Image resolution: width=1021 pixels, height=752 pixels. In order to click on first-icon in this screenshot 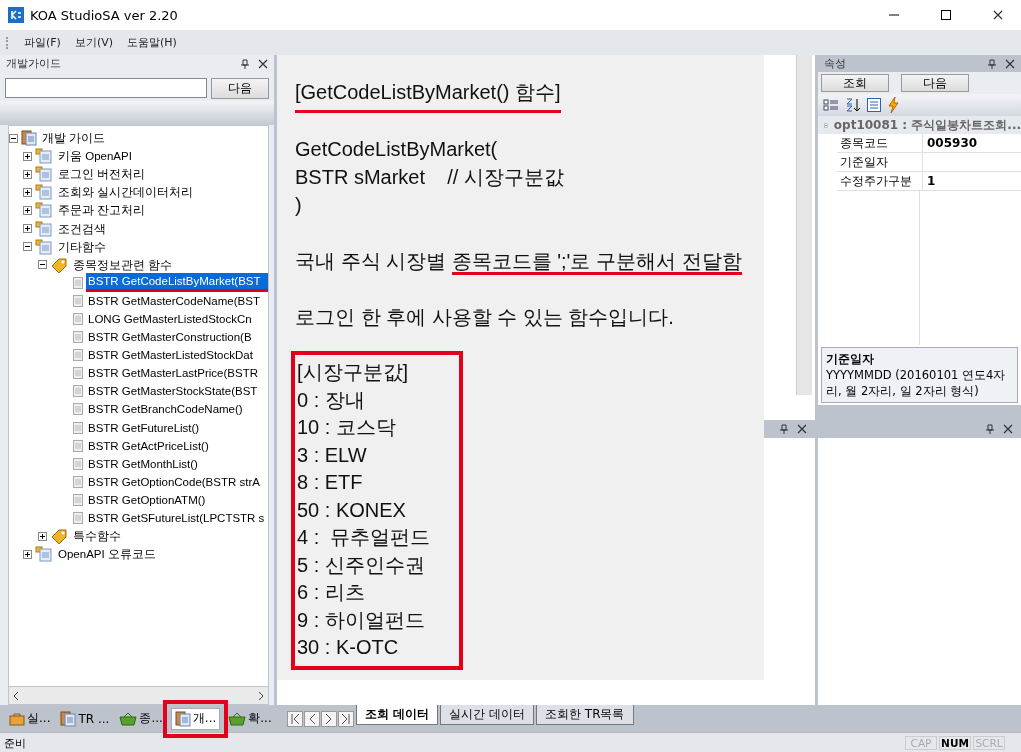, I will do `click(295, 718)`.